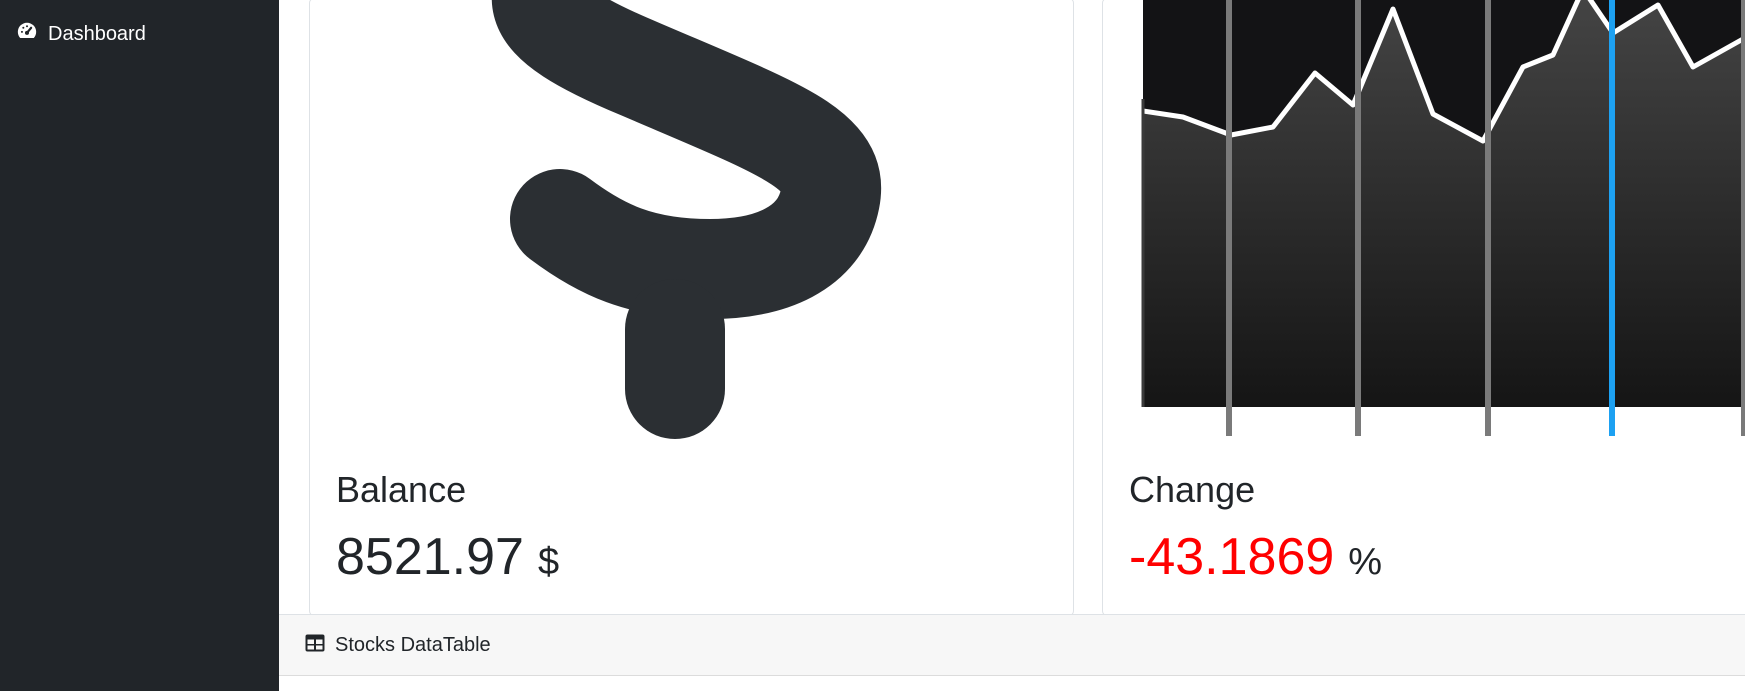 This screenshot has height=691, width=1745. I want to click on change-title: Change, so click(1192, 489).